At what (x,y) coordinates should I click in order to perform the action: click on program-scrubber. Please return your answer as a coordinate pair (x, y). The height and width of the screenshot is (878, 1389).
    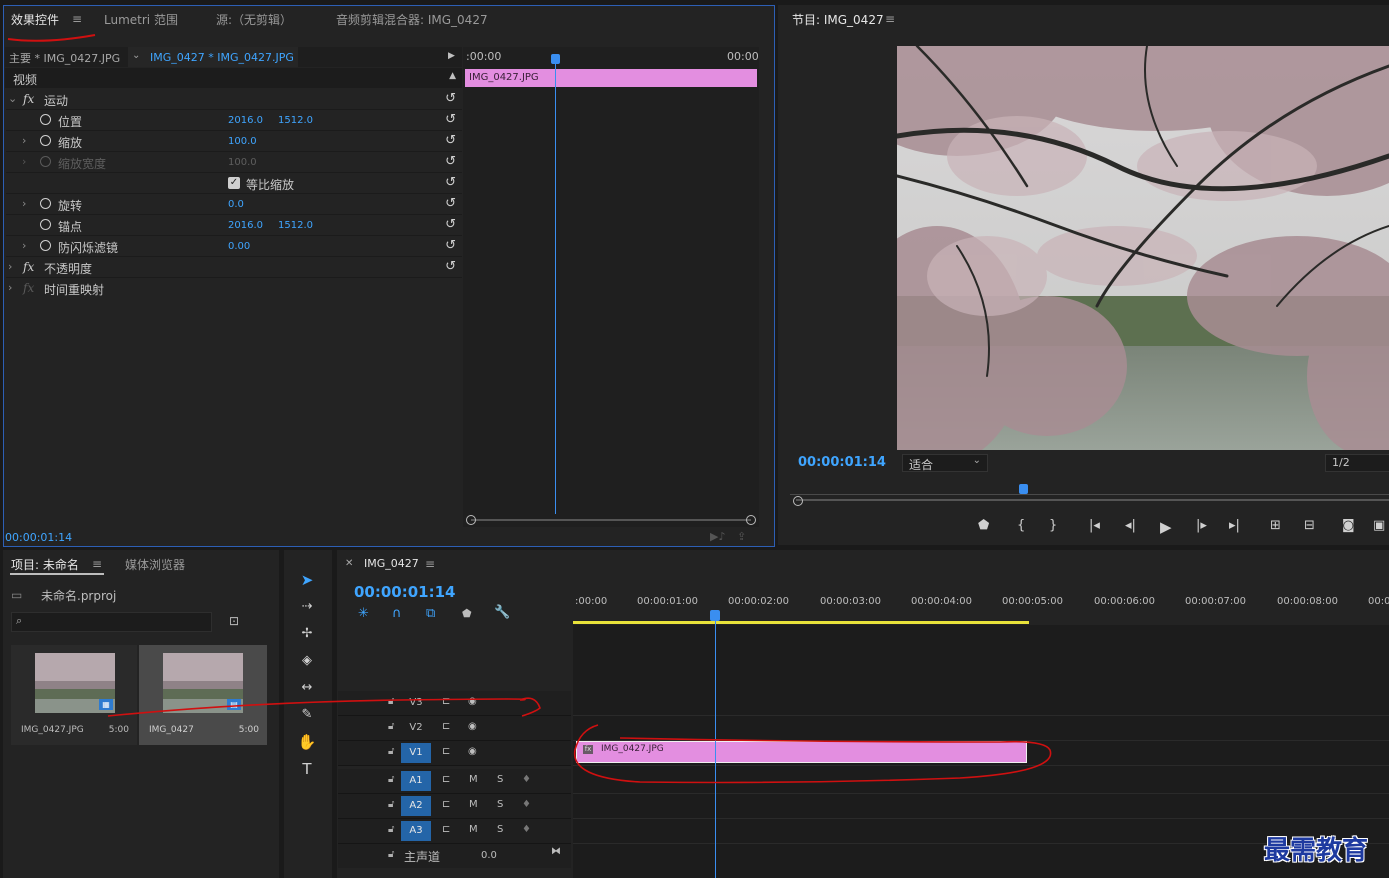
    Looking at the image, I should click on (1089, 495).